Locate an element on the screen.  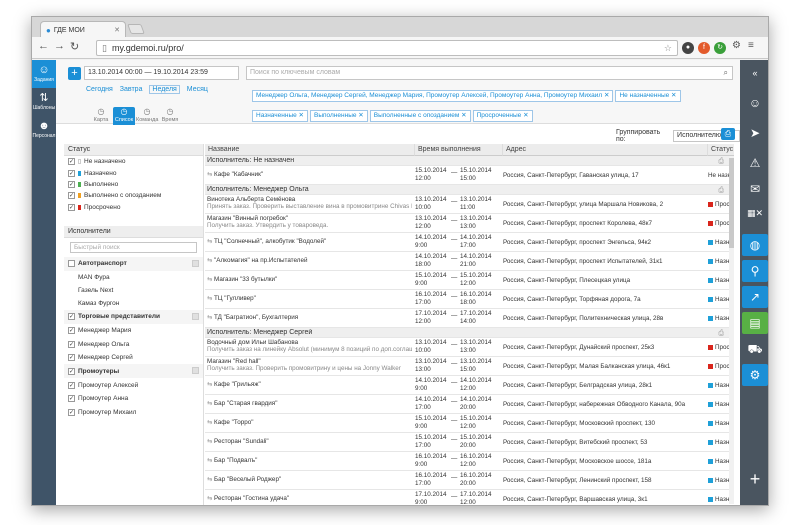
back-icon: ← is located at coordinates (43, 46).